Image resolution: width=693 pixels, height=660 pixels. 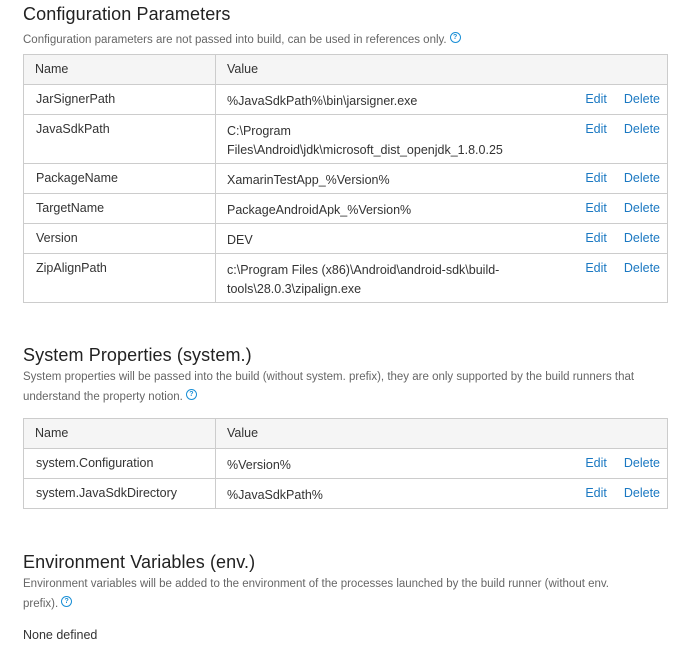 What do you see at coordinates (259, 131) in the screenshot?
I see `param-value-line: C:\Program` at bounding box center [259, 131].